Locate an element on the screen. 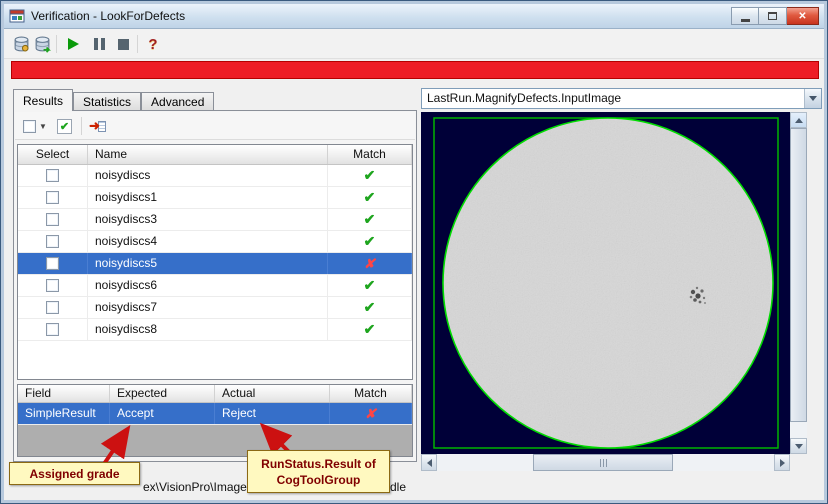 This screenshot has width=828, height=504. column-header-actual: Actual is located at coordinates (272, 393).